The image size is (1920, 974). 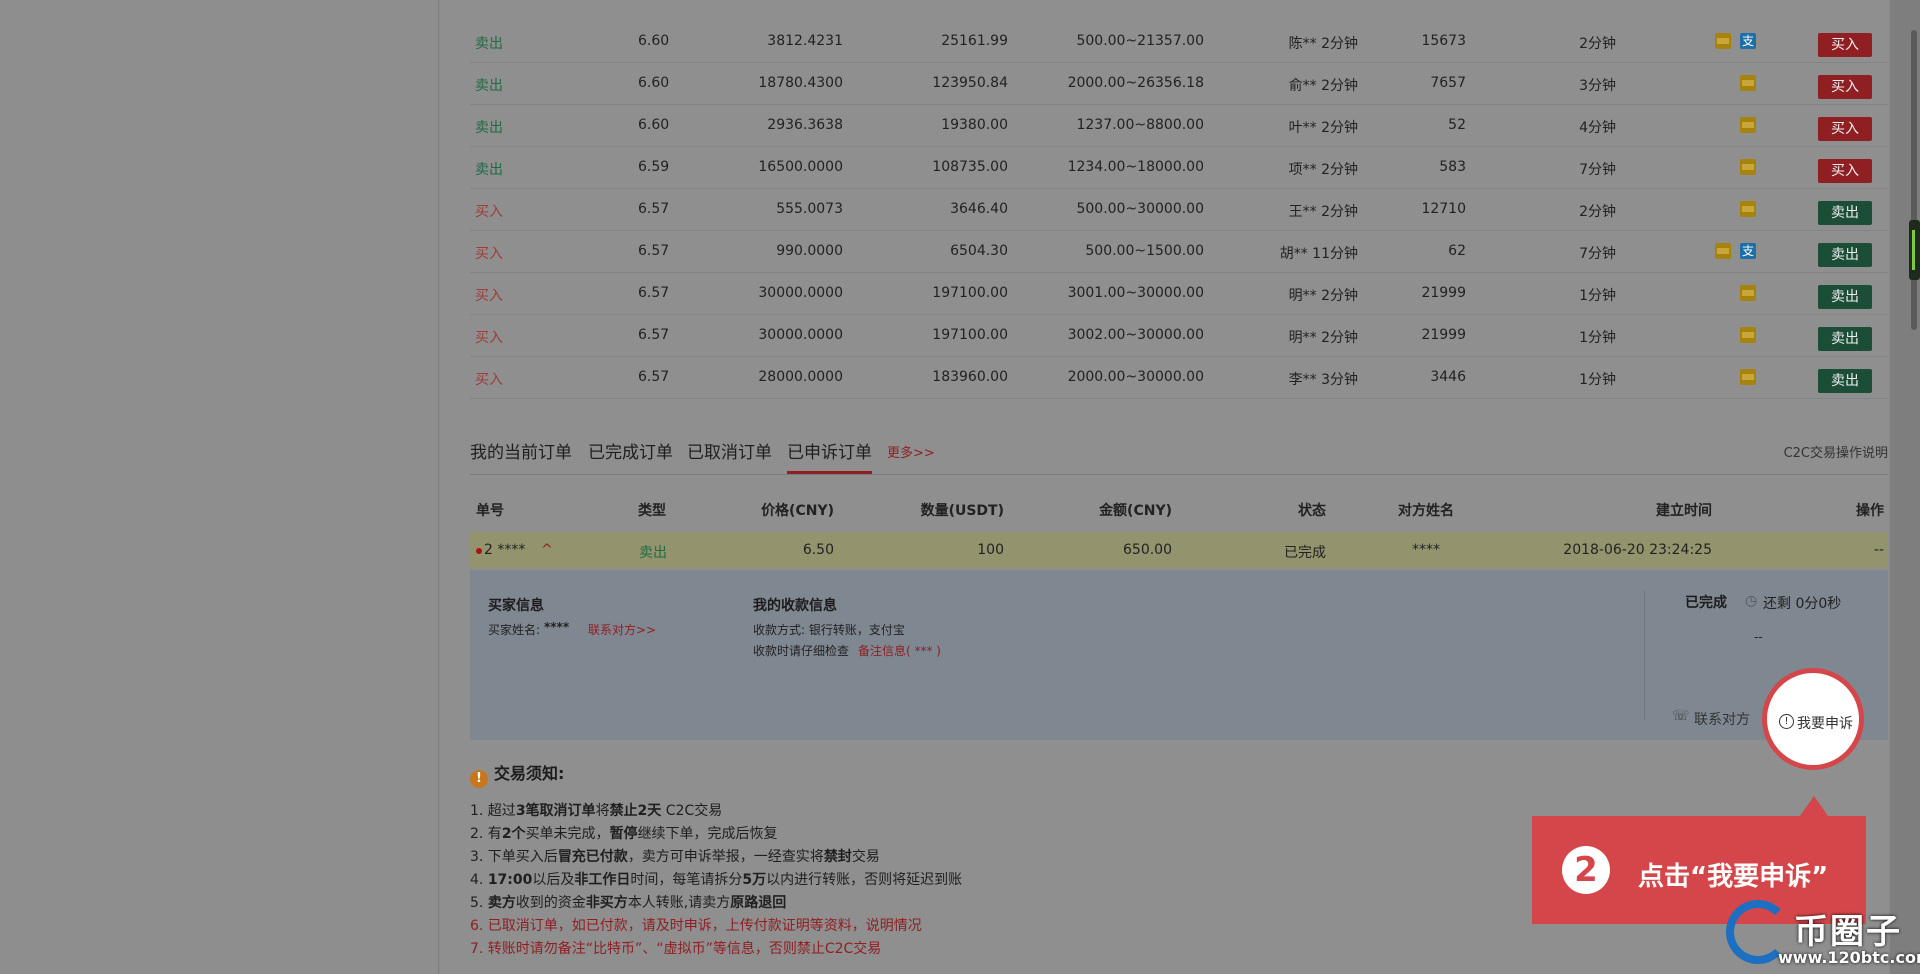 What do you see at coordinates (1914, 180) in the screenshot?
I see `scrollbar-thumb` at bounding box center [1914, 180].